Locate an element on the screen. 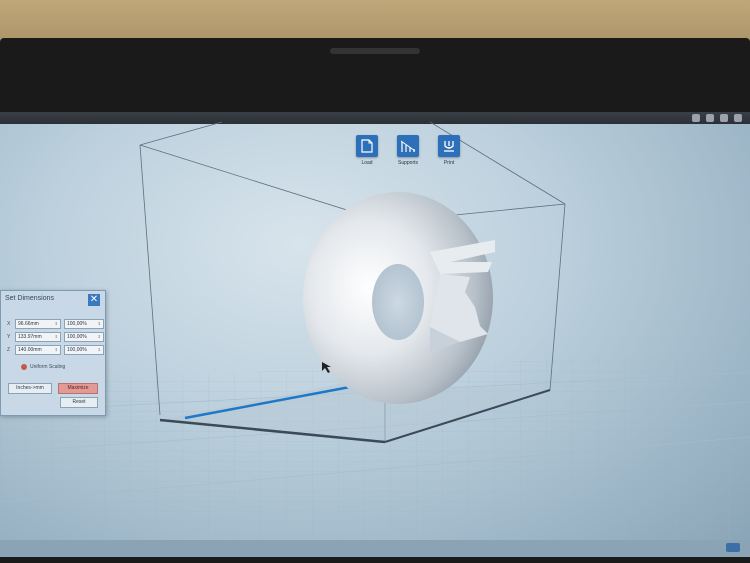 The width and height of the screenshot is (750, 563). supports-button is located at coordinates (408, 146).